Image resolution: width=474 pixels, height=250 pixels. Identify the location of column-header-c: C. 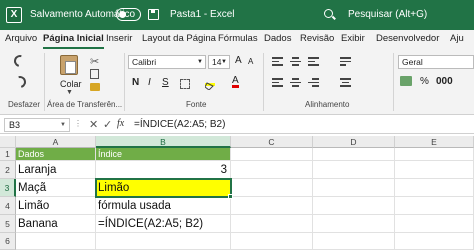
(272, 142).